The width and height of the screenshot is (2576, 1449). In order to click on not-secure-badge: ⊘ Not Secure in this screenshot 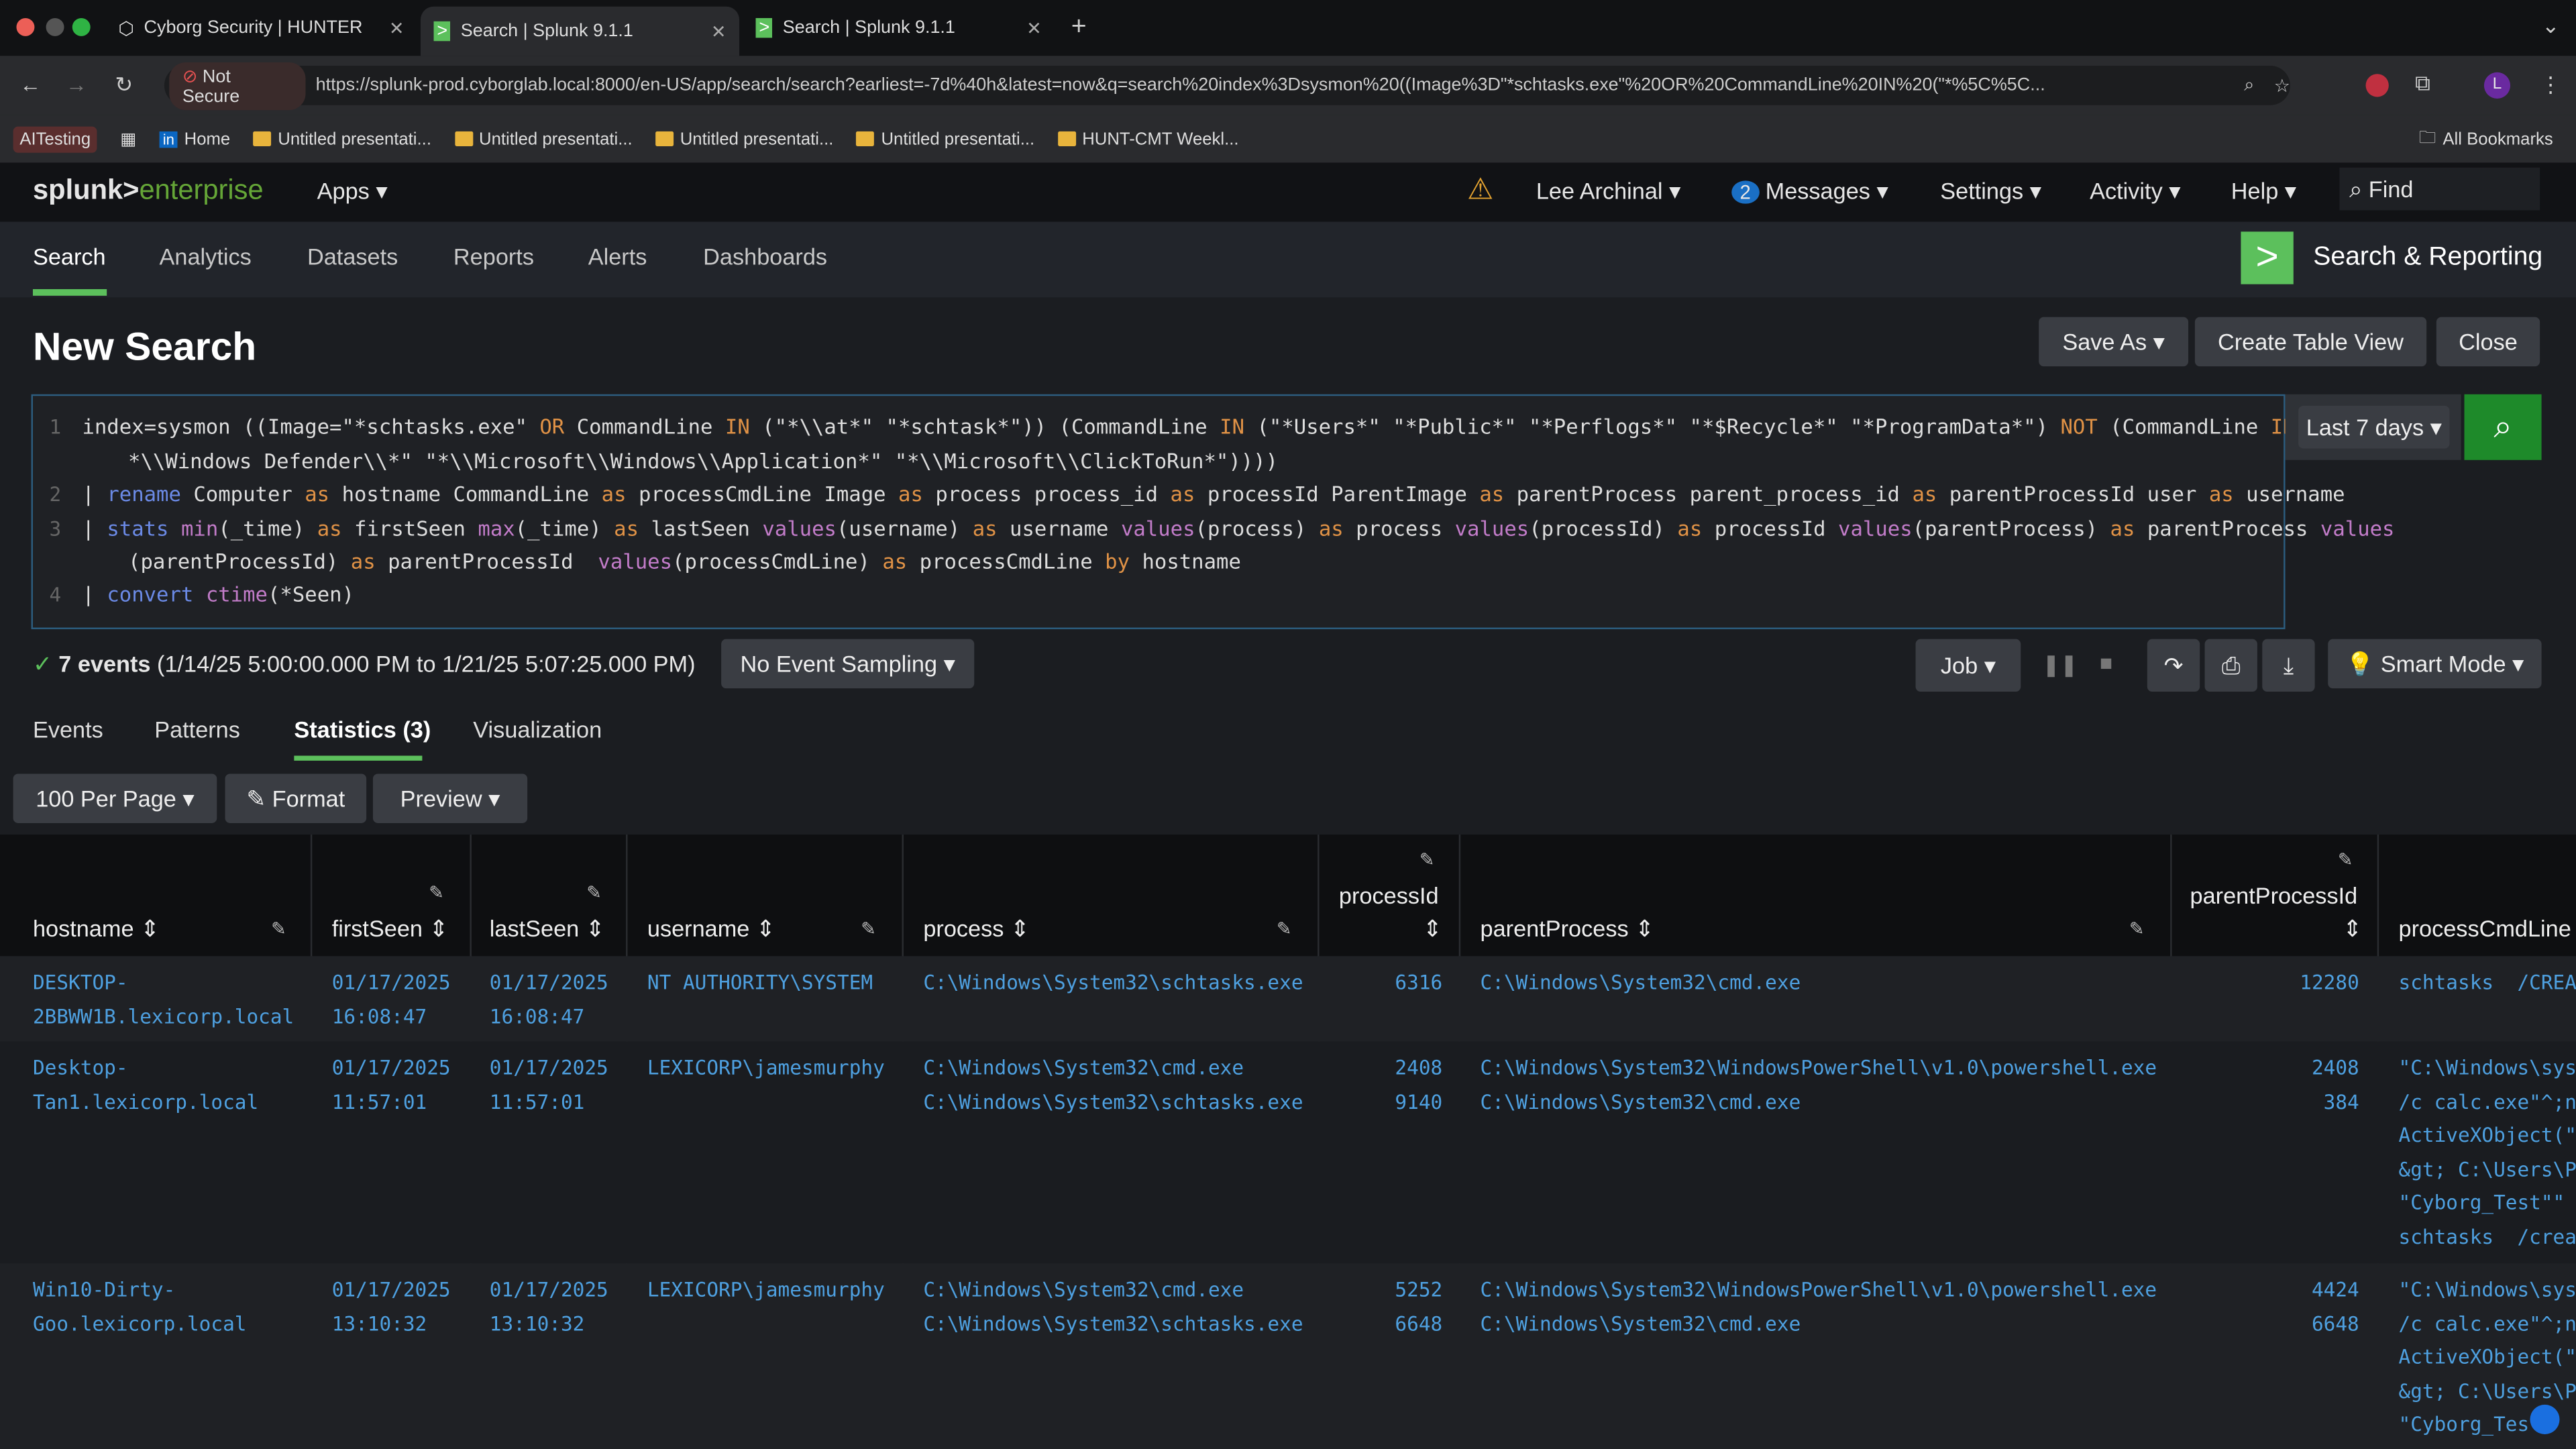, I will do `click(237, 85)`.